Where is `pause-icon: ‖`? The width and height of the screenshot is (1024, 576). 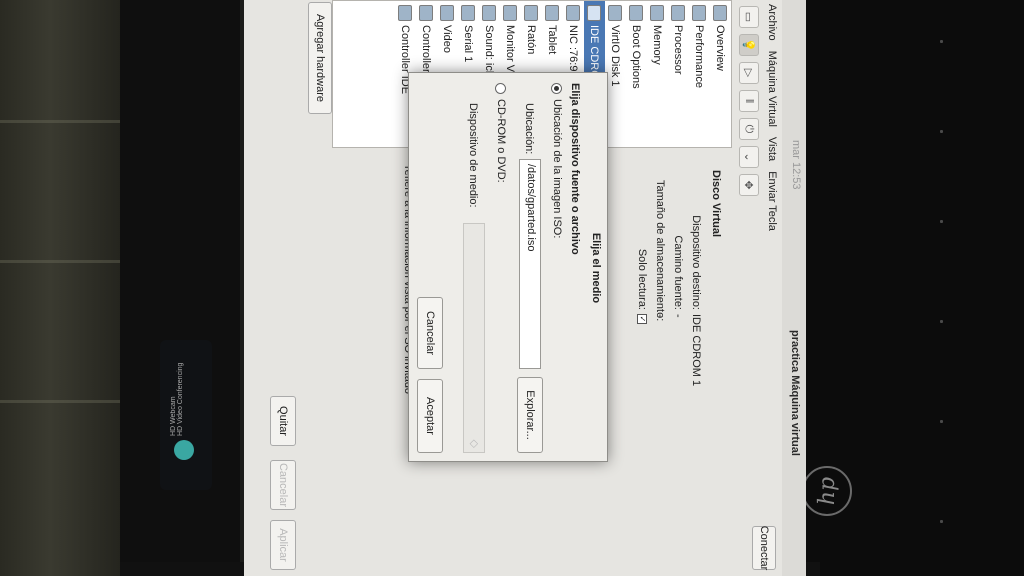
pause-icon: ‖ is located at coordinates (749, 101).